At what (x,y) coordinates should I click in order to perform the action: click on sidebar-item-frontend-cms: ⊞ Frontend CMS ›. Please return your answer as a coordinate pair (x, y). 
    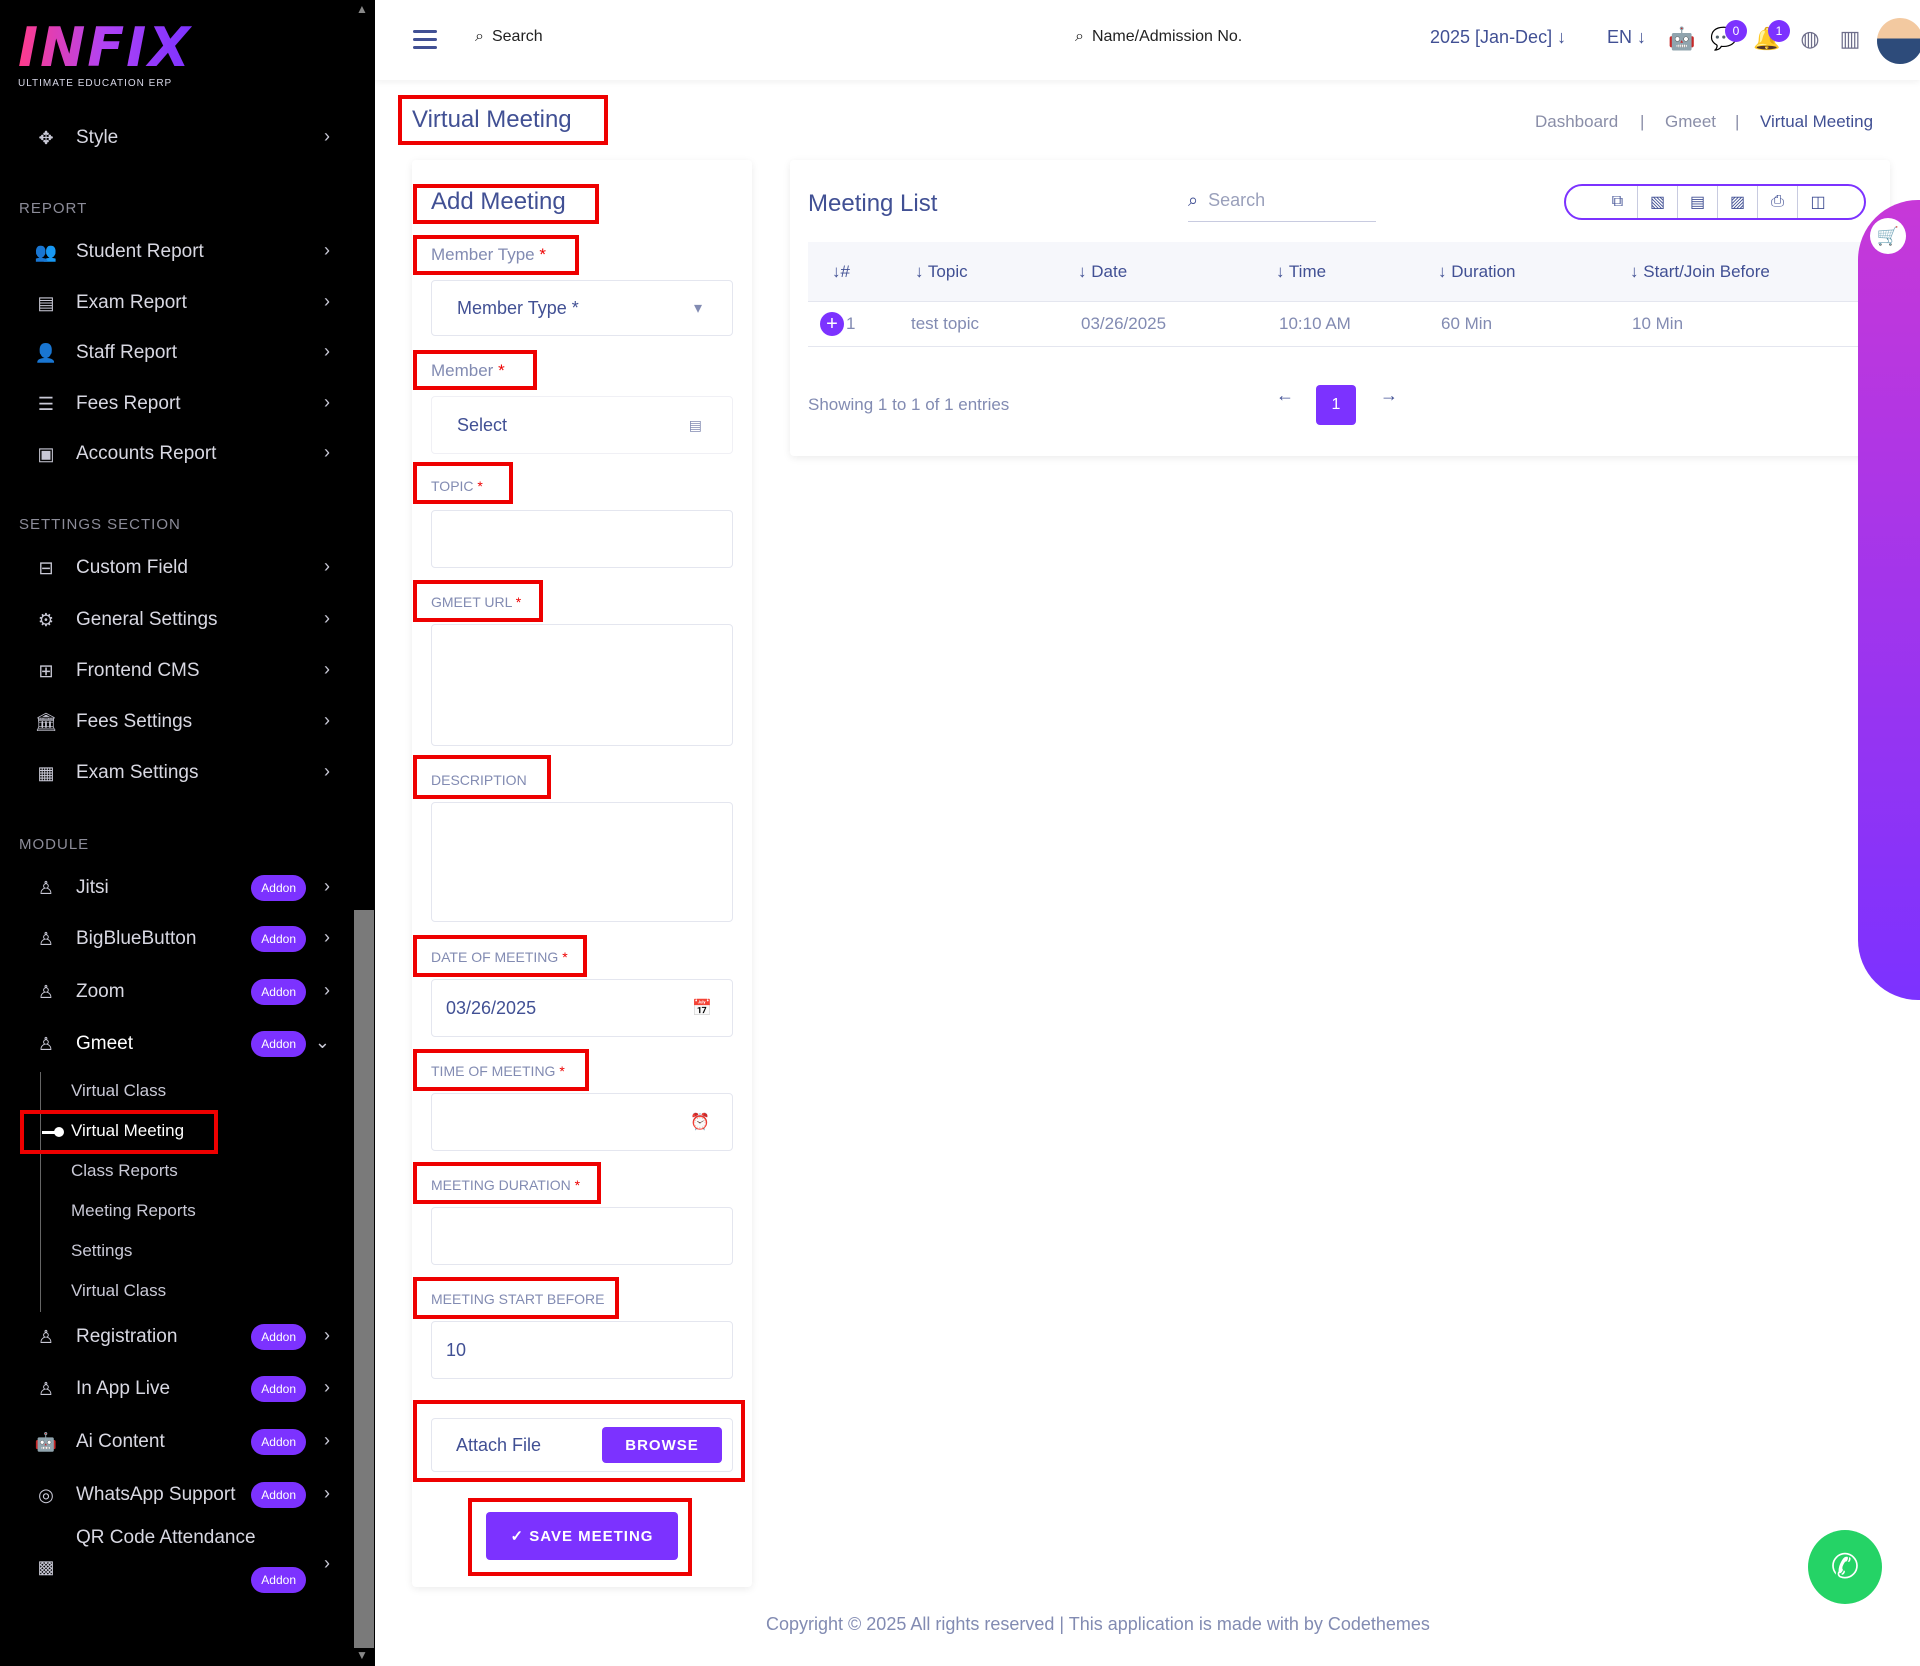
    Looking at the image, I should click on (184, 671).